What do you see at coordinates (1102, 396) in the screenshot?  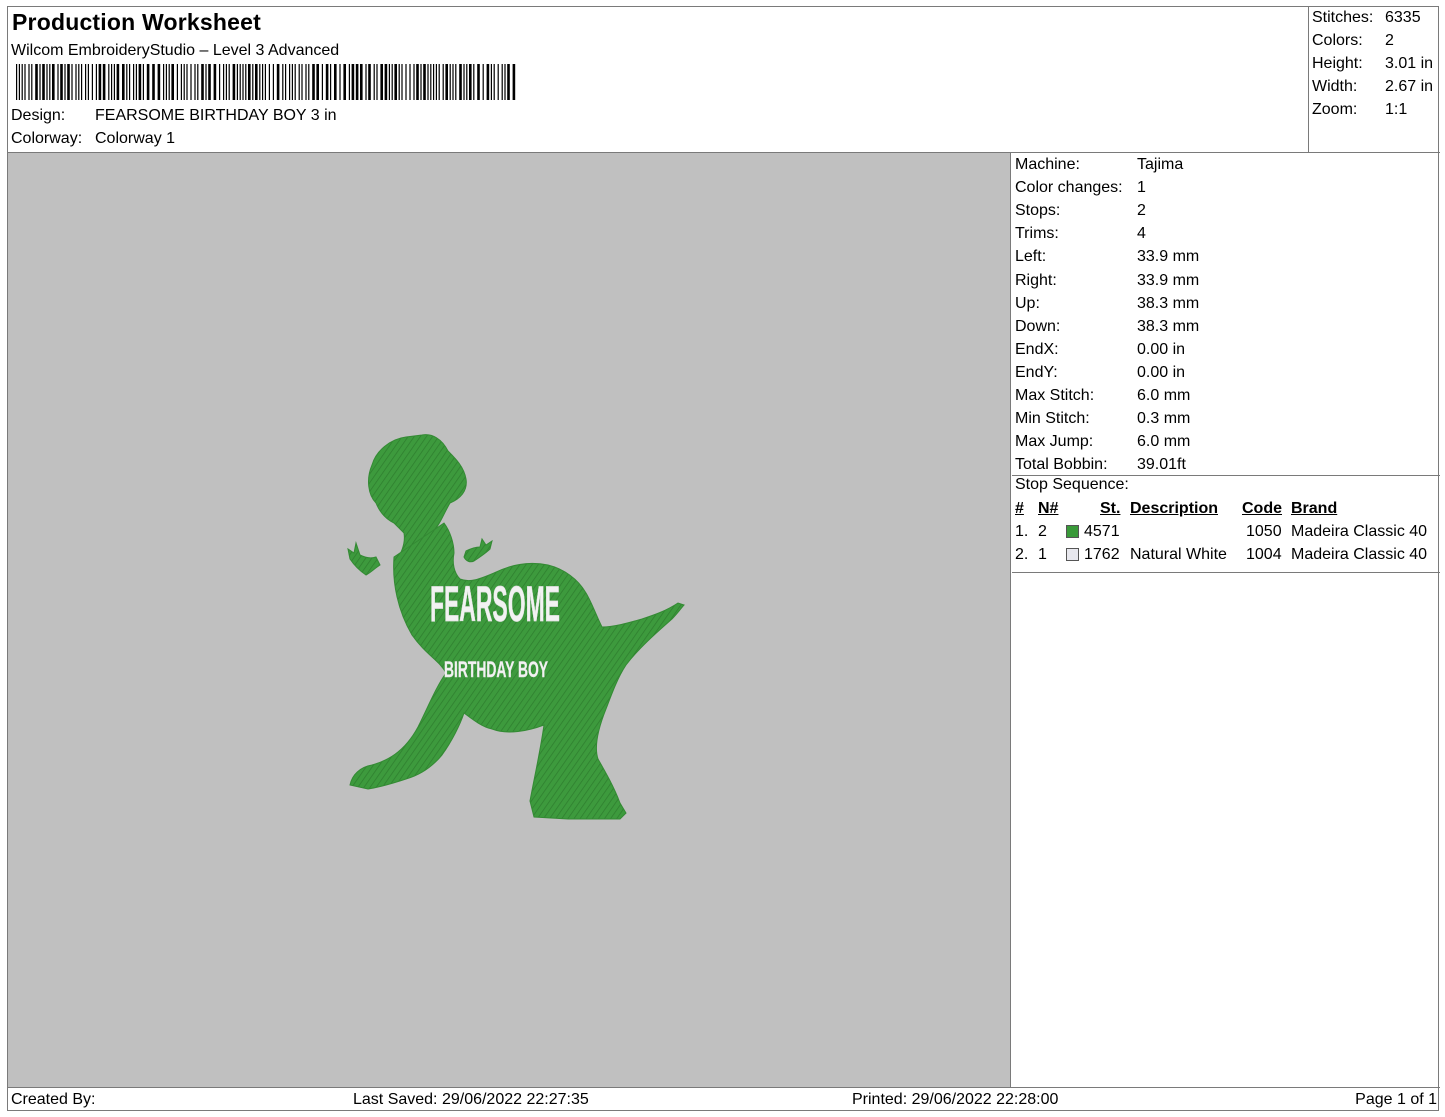 I see `machine-info-row: Max Stitch: 6.0 mm` at bounding box center [1102, 396].